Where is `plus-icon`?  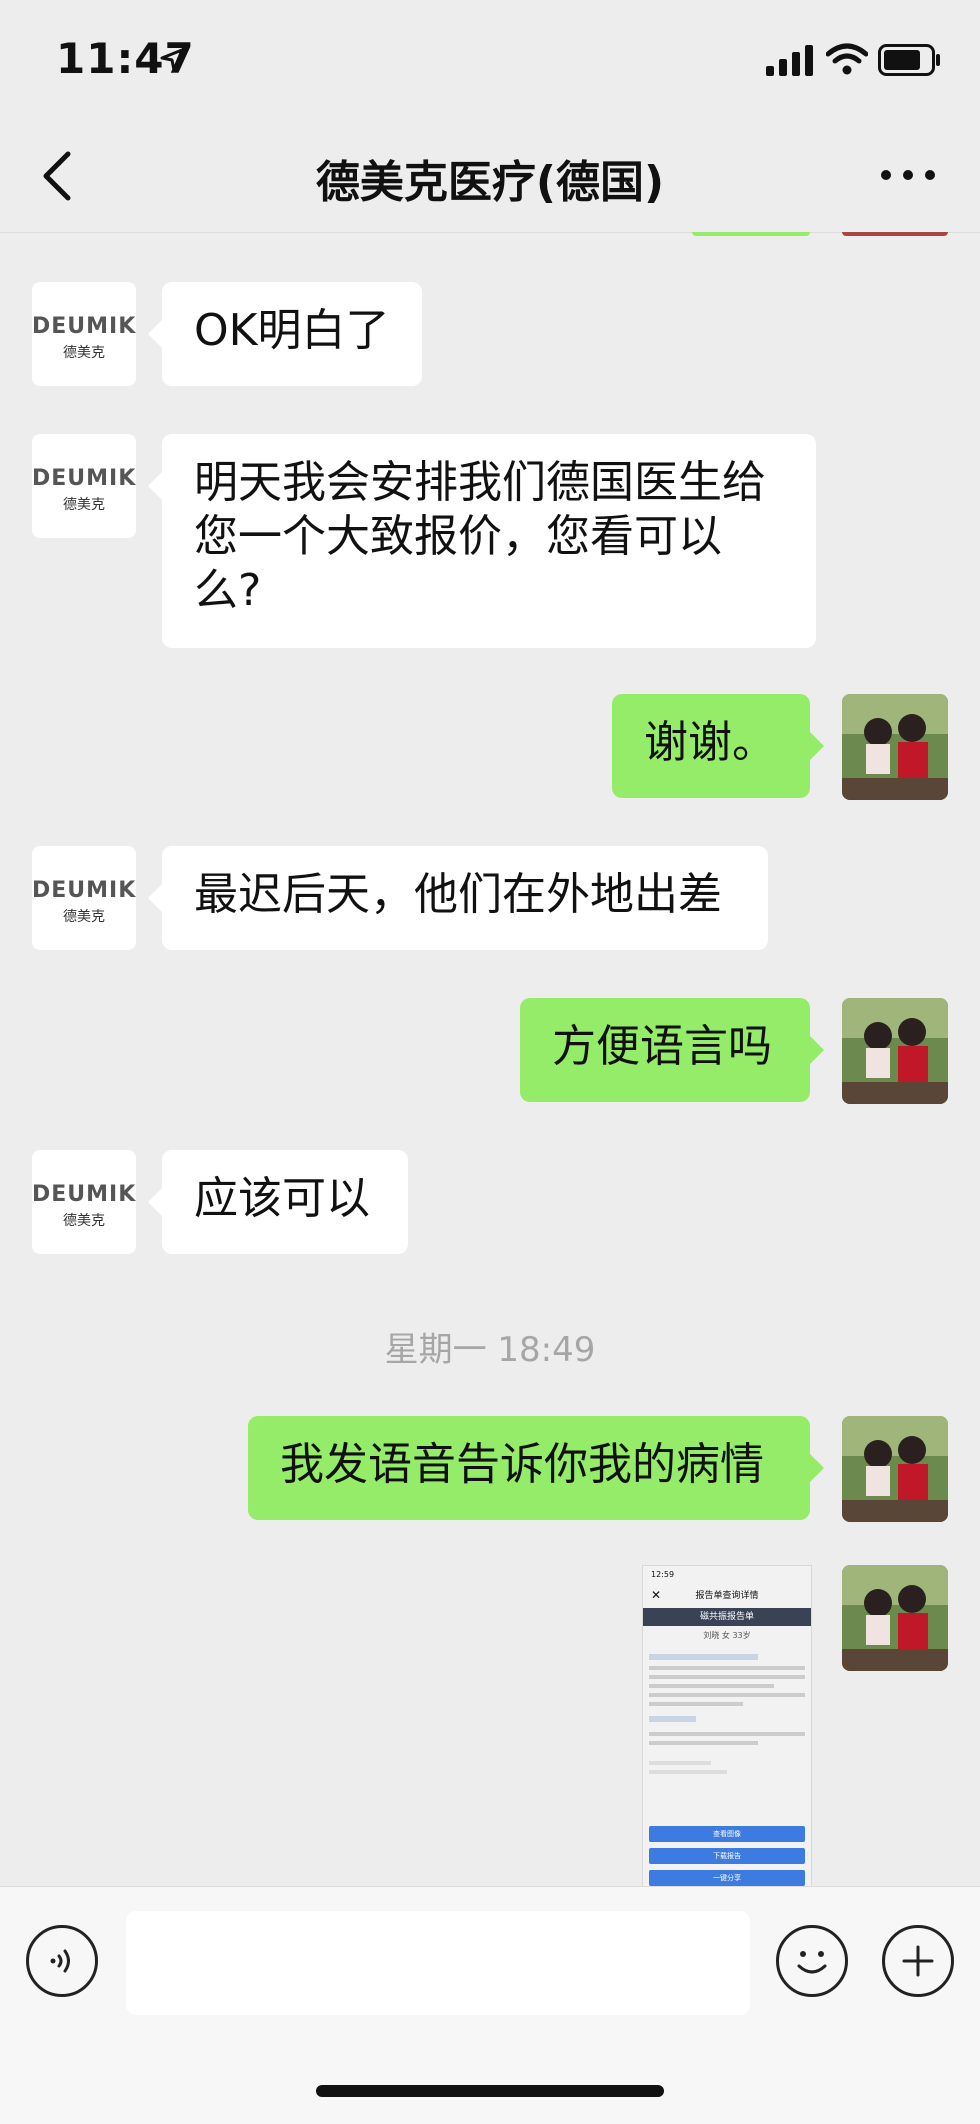 plus-icon is located at coordinates (918, 1961).